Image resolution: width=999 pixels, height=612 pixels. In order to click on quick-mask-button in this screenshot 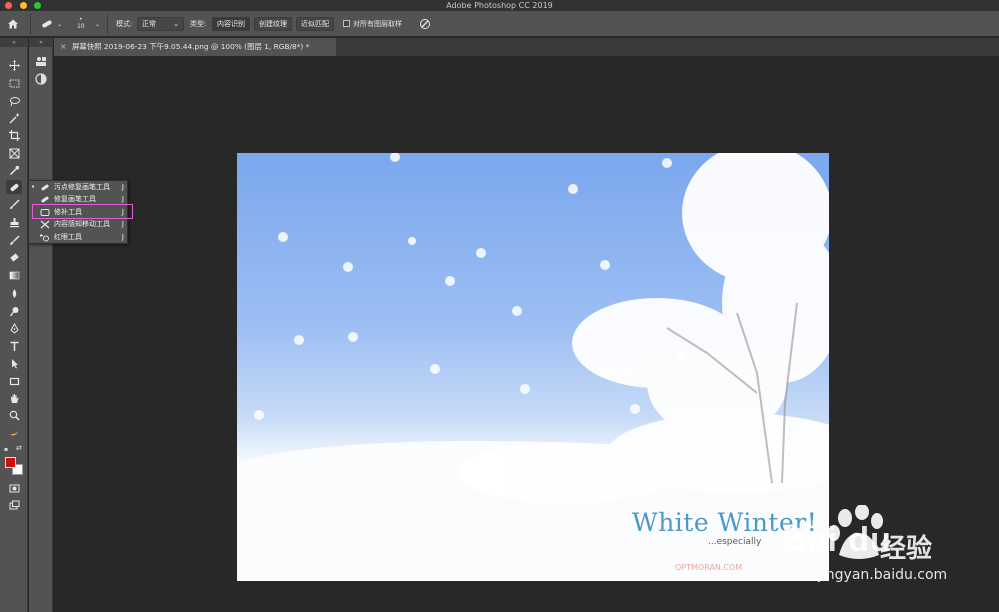, I will do `click(14, 488)`.